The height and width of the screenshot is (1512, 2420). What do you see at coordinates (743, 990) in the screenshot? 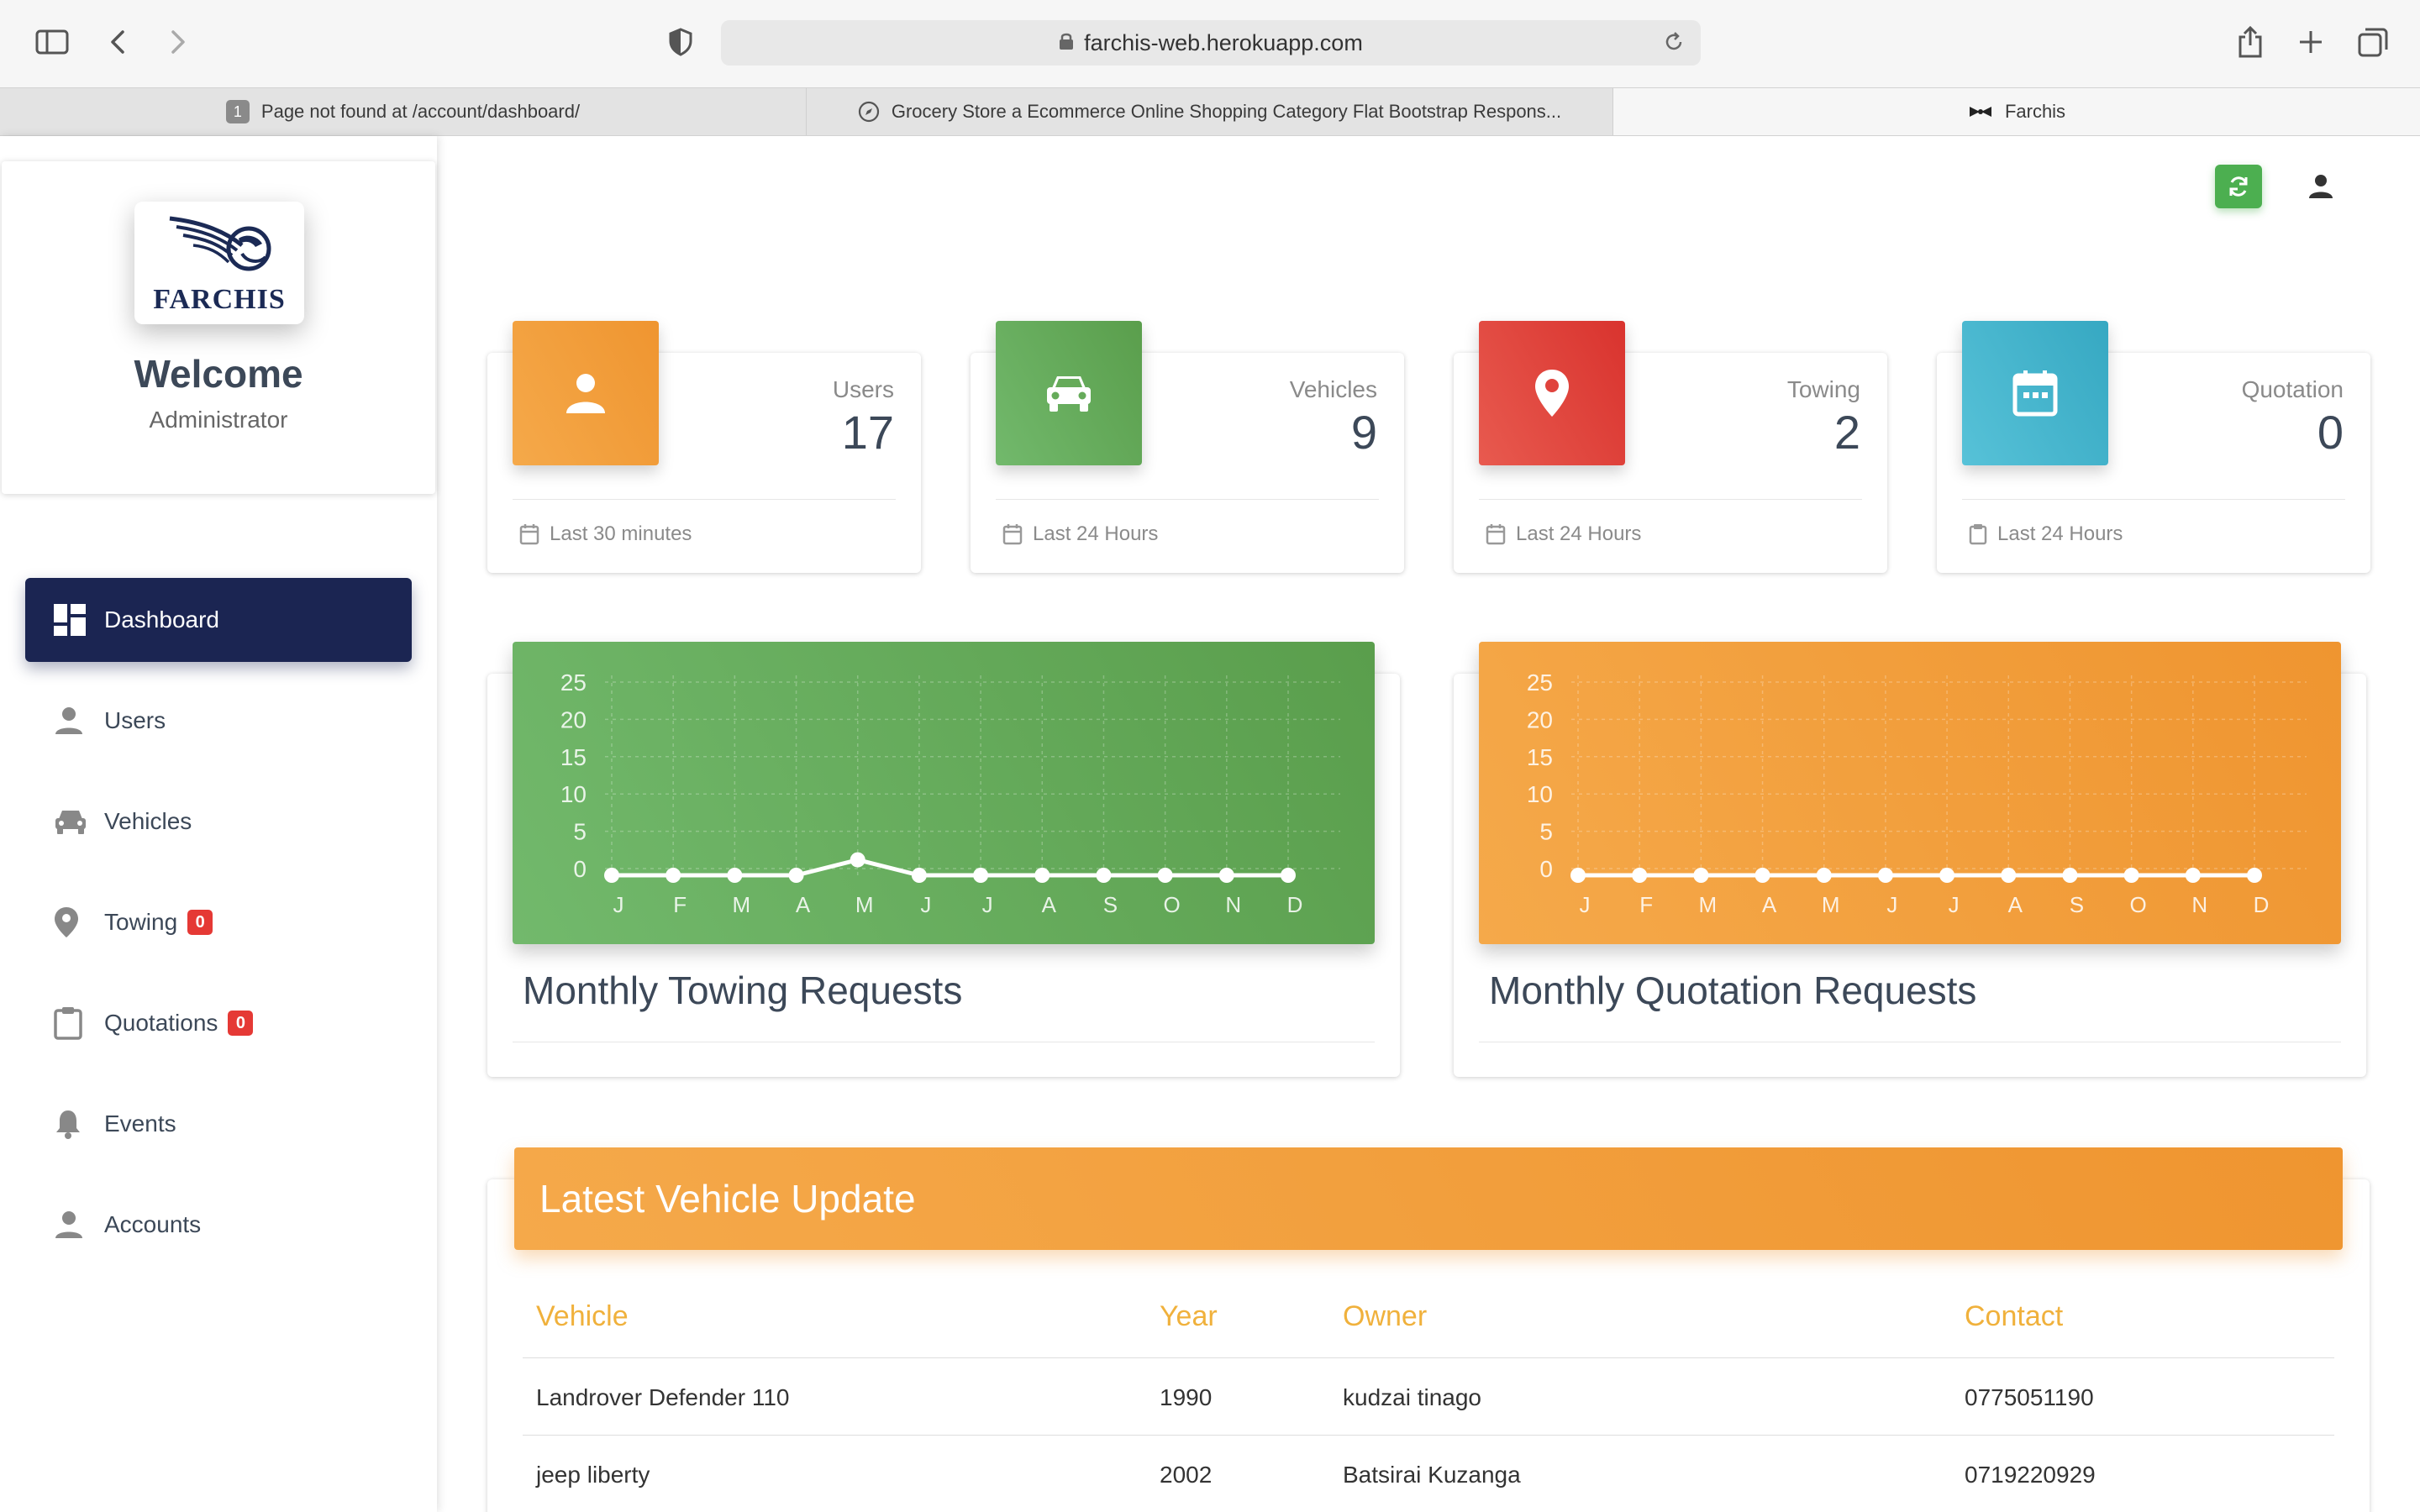
I see `chart-title: Monthly Towing Requests` at bounding box center [743, 990].